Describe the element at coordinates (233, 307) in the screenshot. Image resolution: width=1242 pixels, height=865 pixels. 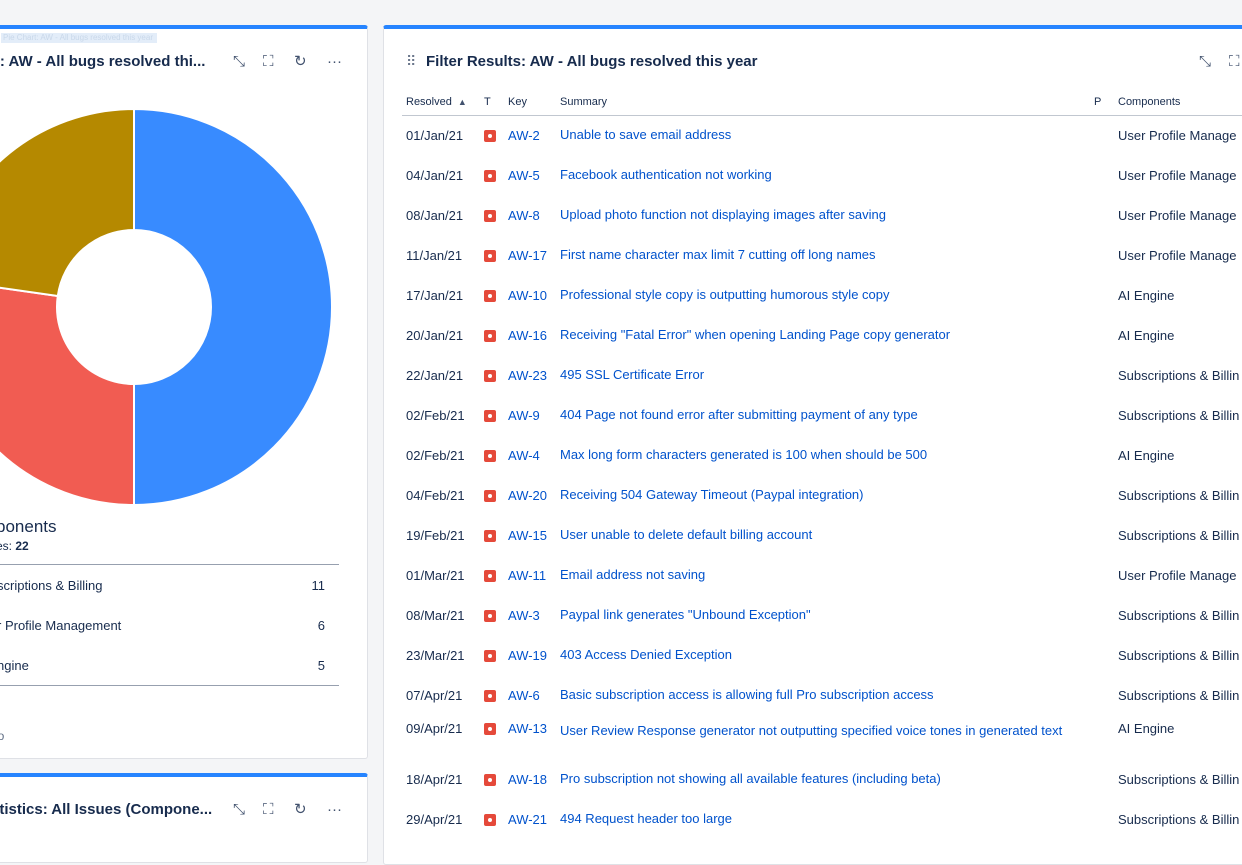
I see `pie-slice-subscriptions-billing` at that location.